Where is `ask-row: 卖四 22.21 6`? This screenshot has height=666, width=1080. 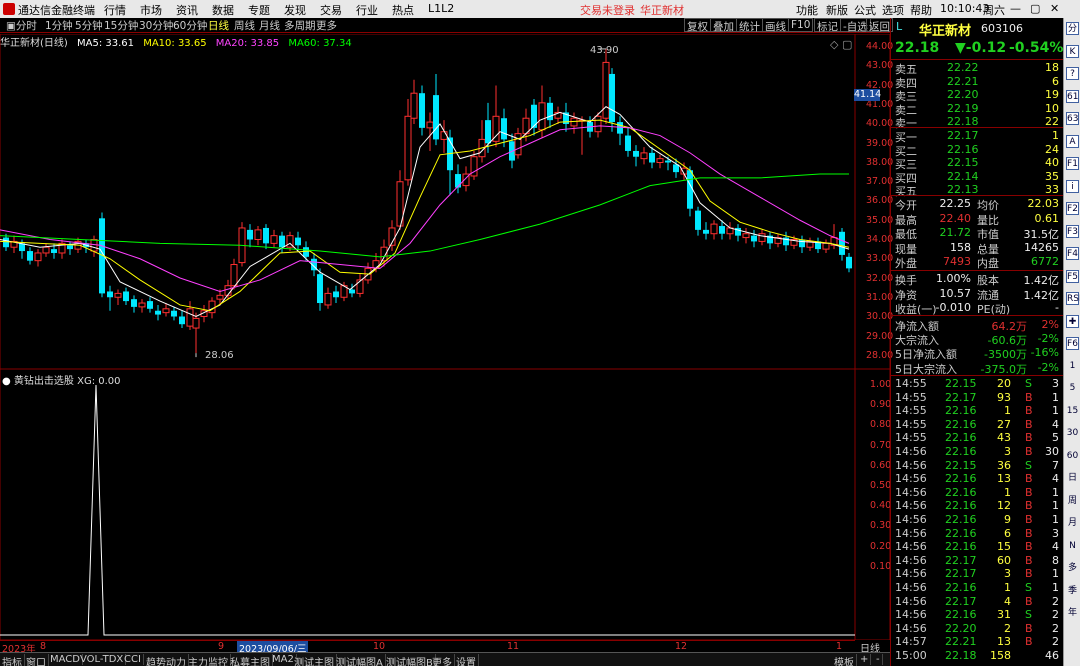
ask-row: 卖四 22.21 6 is located at coordinates (977, 82).